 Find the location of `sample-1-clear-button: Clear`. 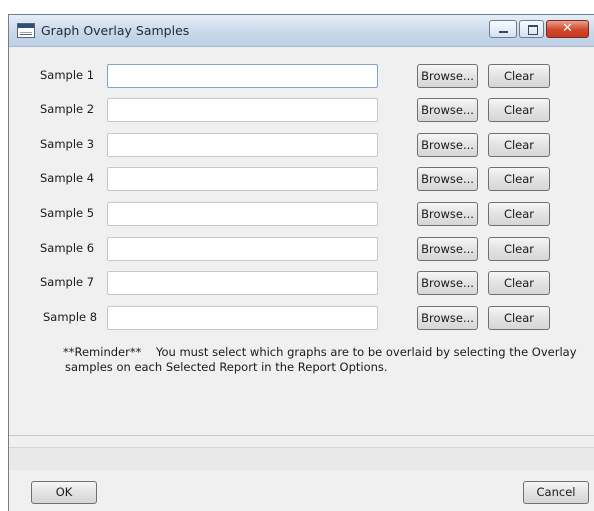

sample-1-clear-button: Clear is located at coordinates (519, 76).